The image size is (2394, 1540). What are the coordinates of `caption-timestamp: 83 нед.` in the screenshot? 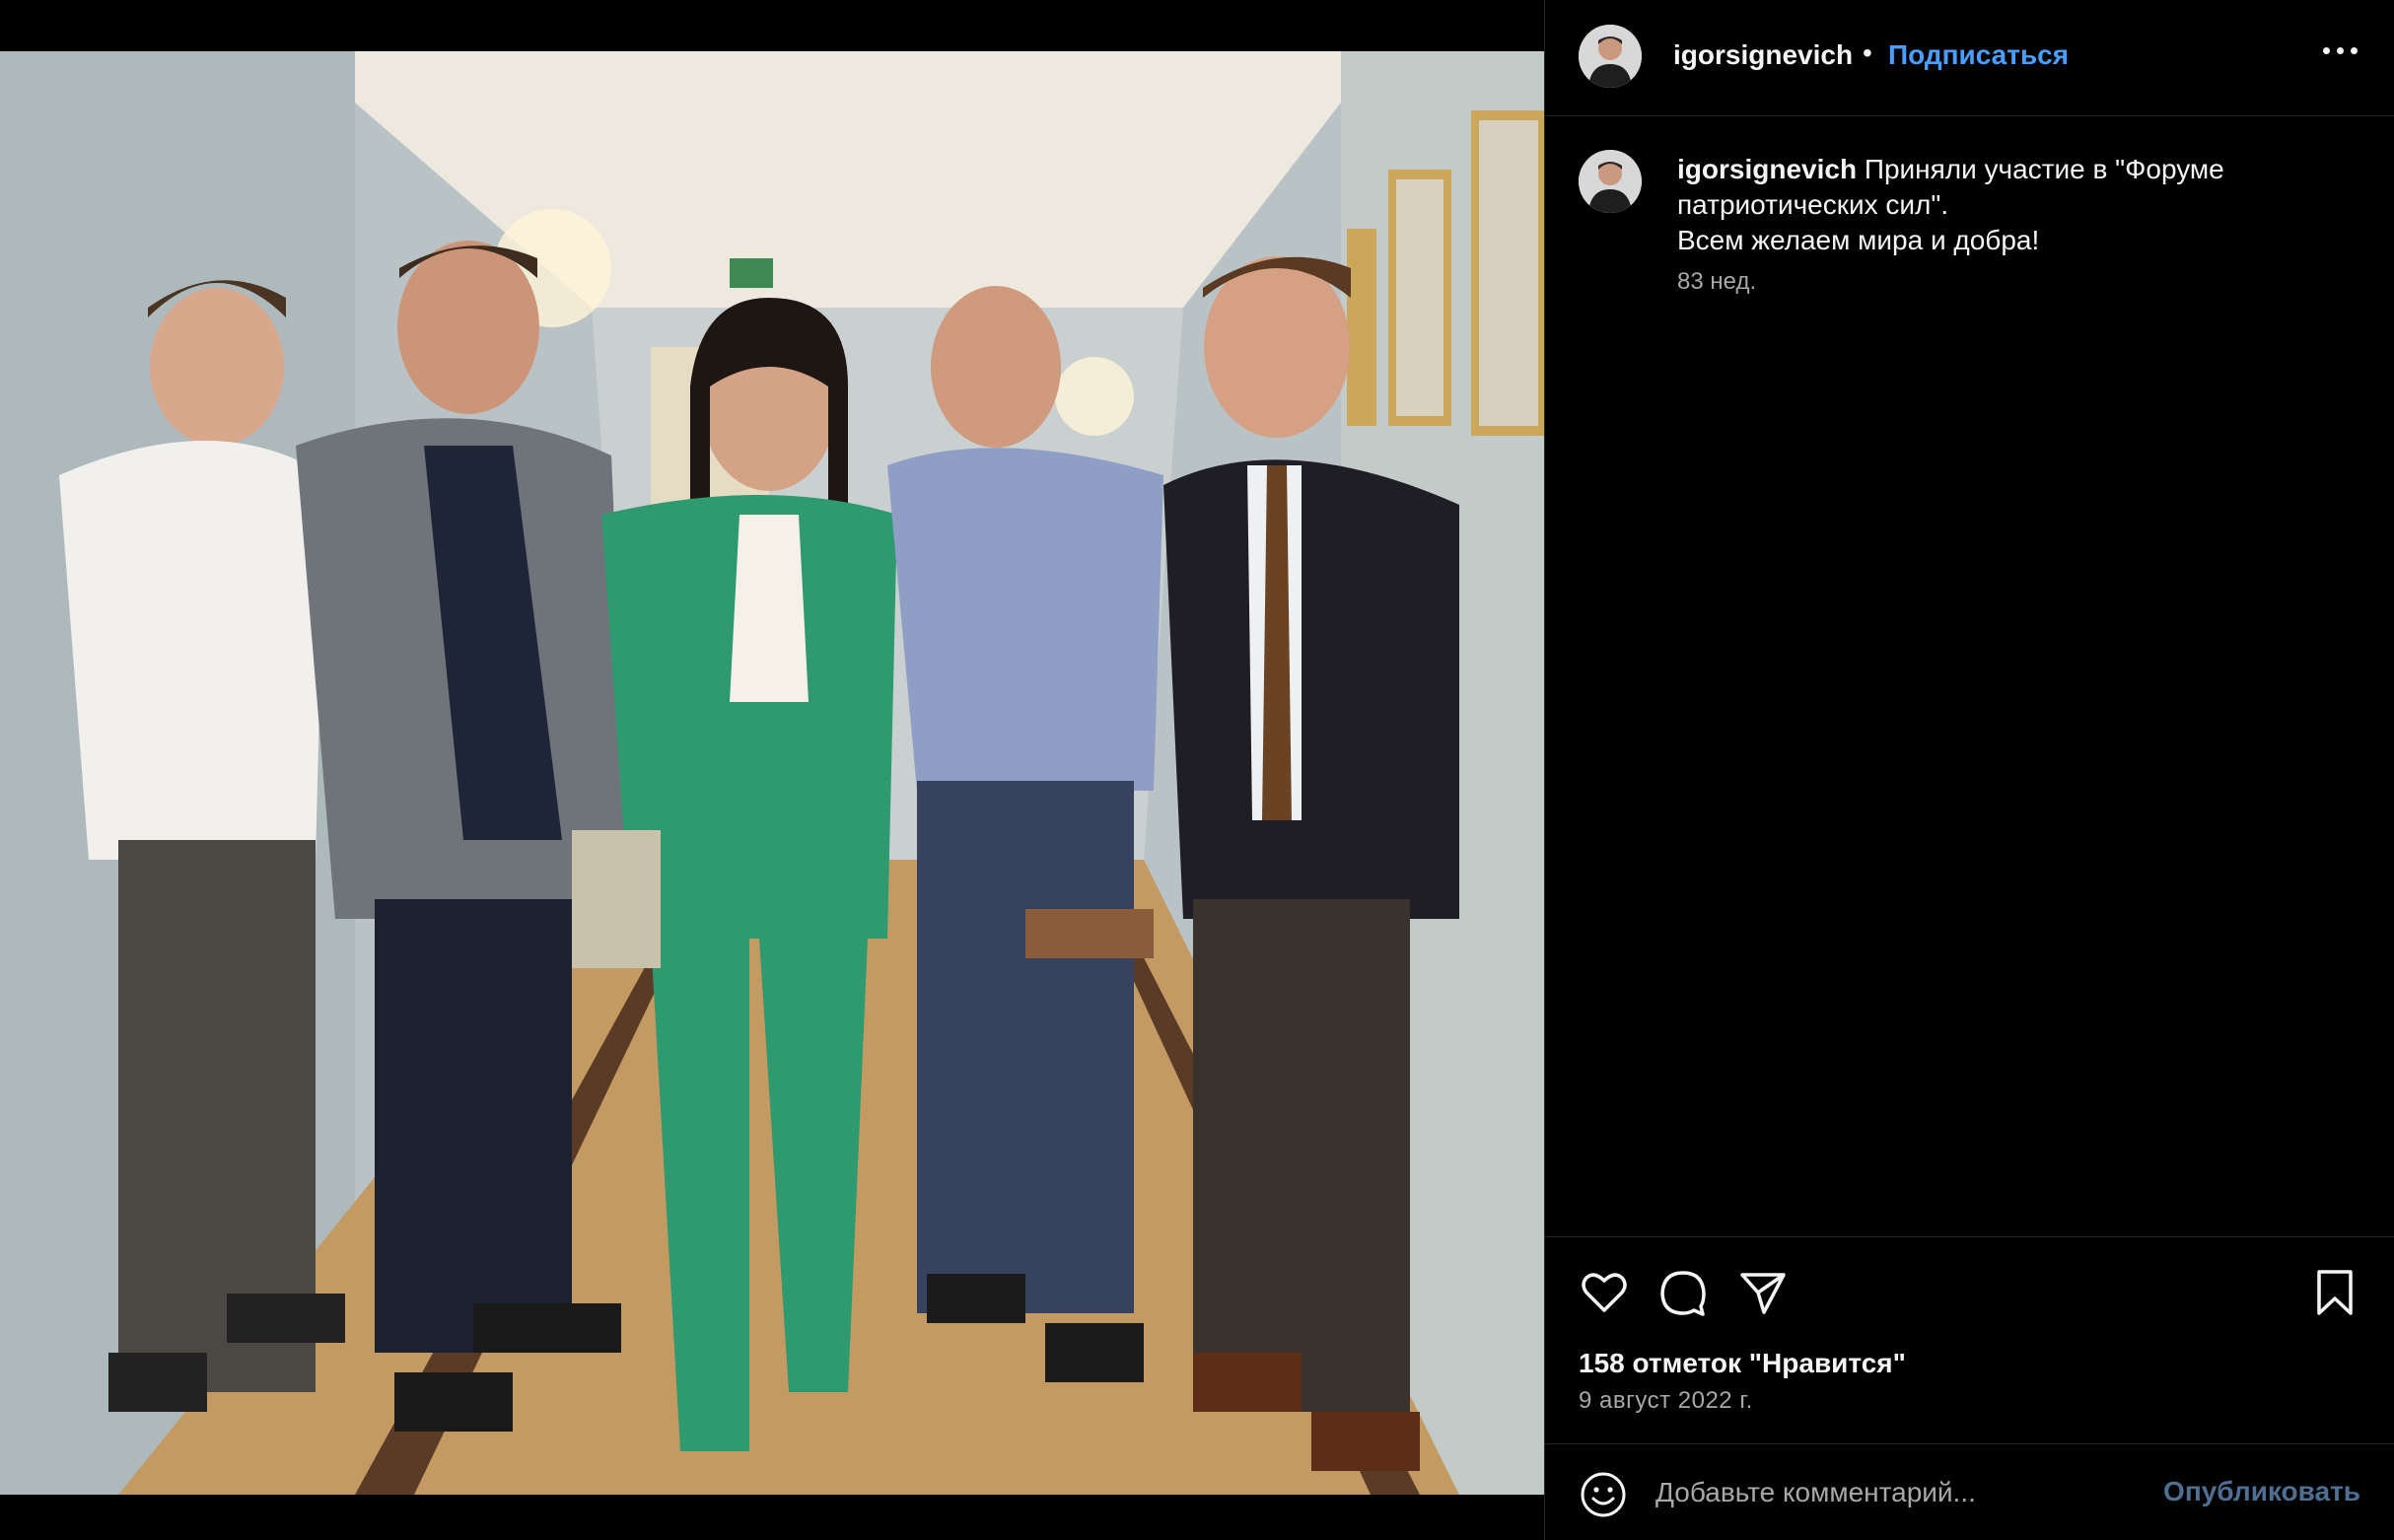 It's located at (1717, 282).